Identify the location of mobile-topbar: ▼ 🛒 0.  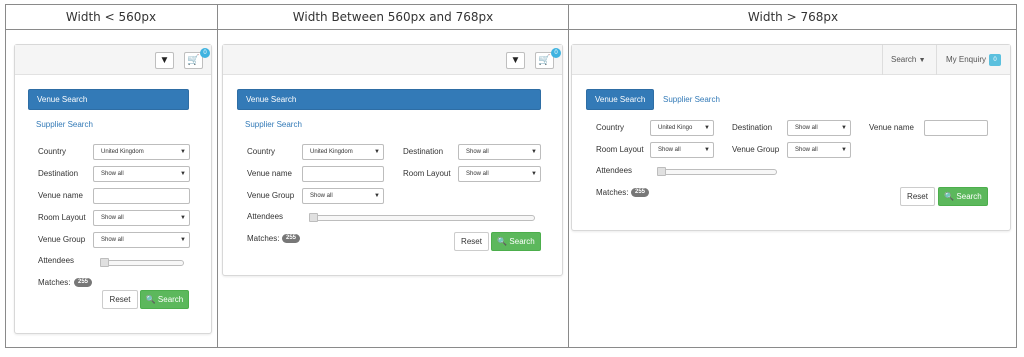
(113, 60).